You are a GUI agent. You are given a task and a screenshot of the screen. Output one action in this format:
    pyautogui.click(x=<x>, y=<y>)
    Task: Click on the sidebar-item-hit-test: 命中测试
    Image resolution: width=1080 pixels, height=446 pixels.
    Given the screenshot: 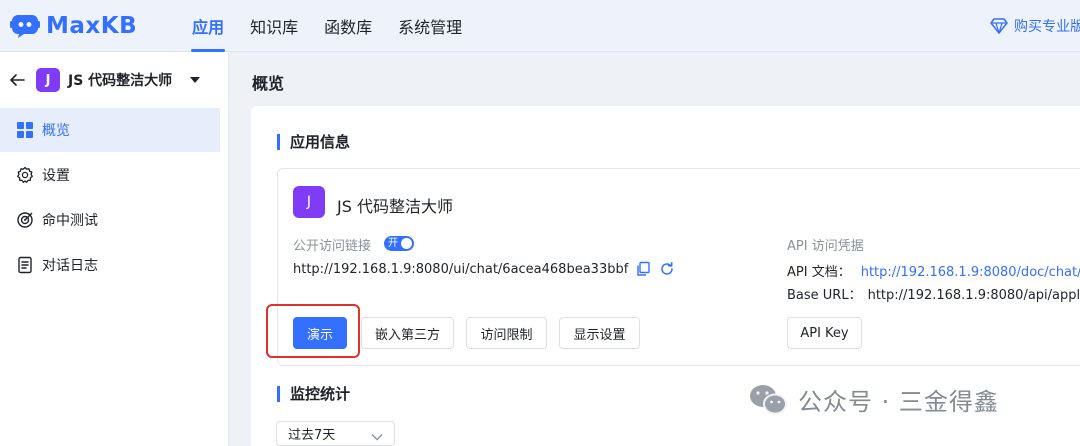 What is the action you would take?
    pyautogui.click(x=110, y=220)
    